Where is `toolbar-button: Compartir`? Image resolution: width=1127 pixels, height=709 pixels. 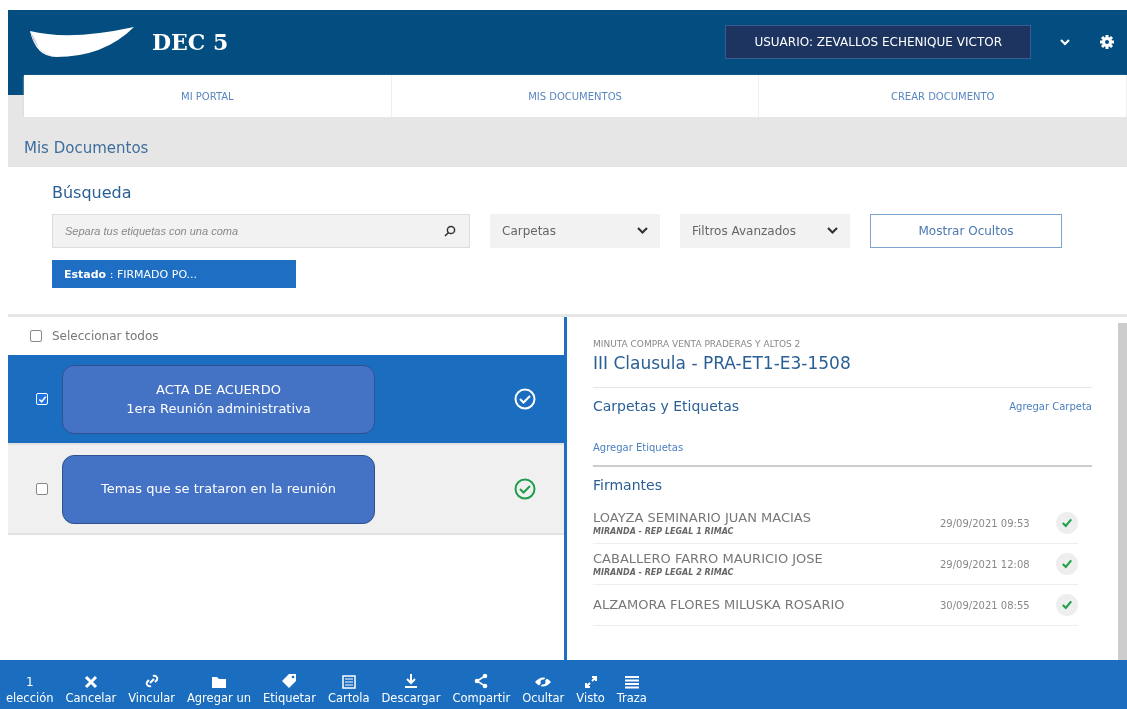 toolbar-button: Compartir is located at coordinates (481, 689).